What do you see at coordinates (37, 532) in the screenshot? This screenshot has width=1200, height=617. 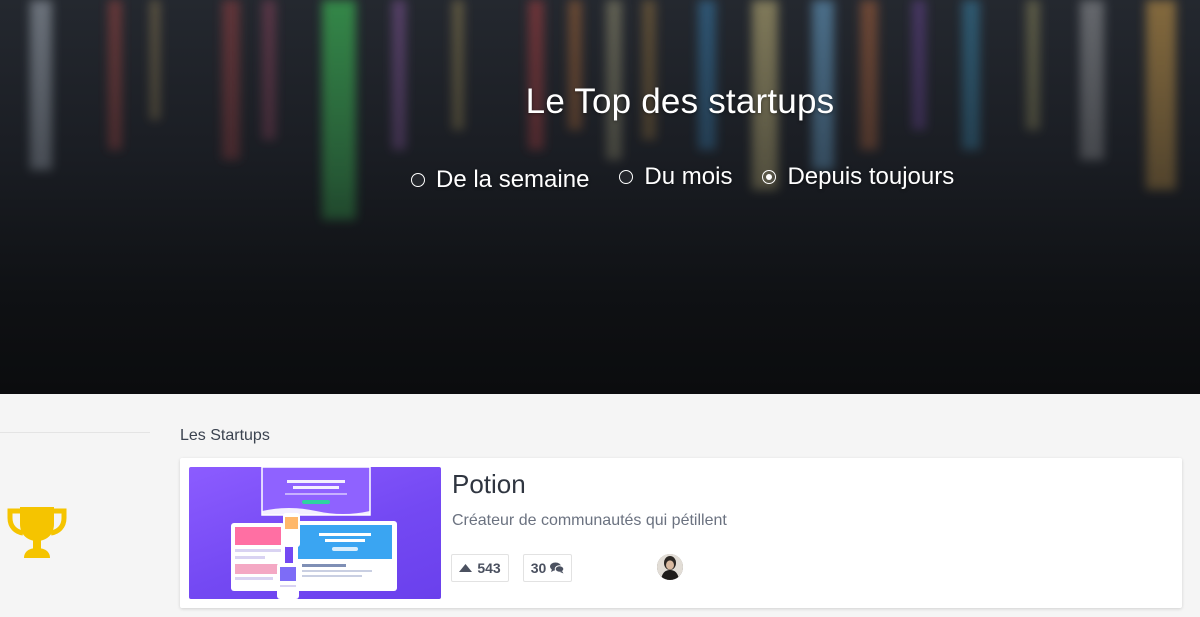 I see `trophy-icon` at bounding box center [37, 532].